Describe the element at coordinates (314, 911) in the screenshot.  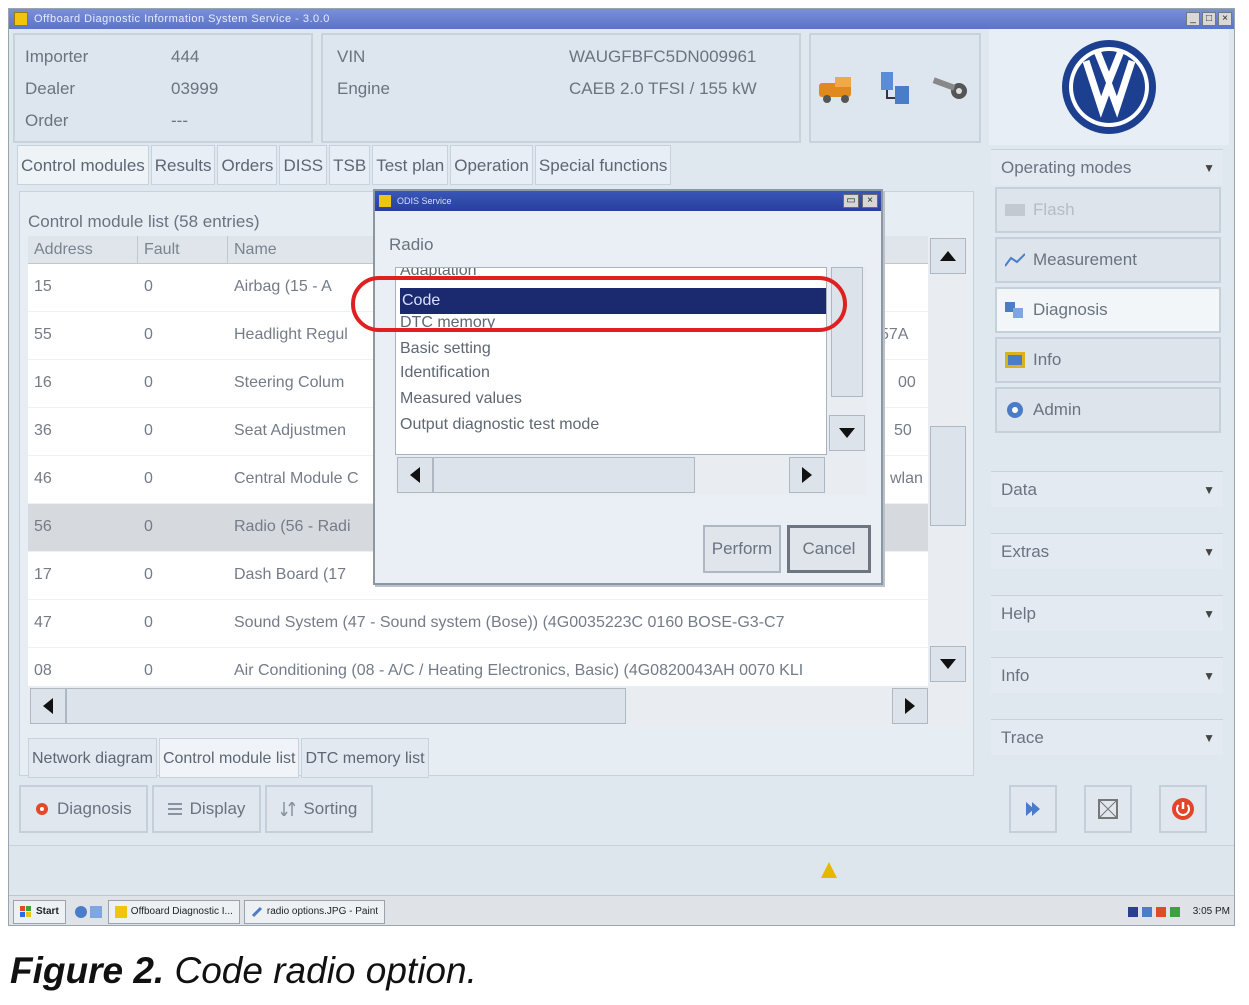
I see `task-paint: radio options.JPG - Paint` at that location.